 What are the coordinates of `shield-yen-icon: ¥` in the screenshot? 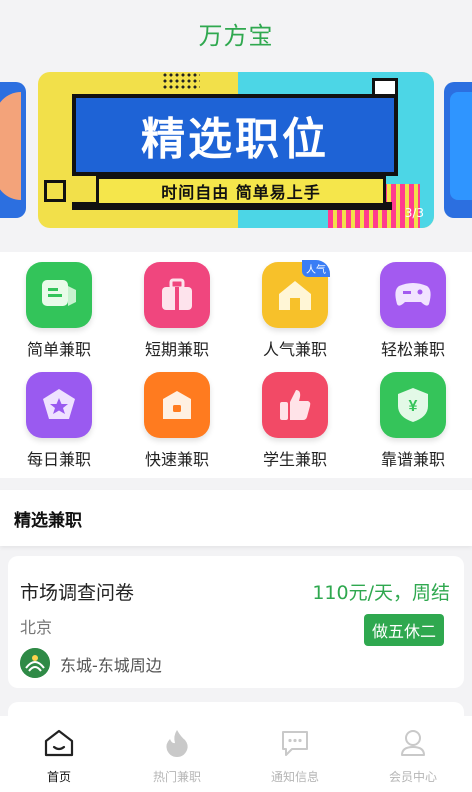 It's located at (413, 405).